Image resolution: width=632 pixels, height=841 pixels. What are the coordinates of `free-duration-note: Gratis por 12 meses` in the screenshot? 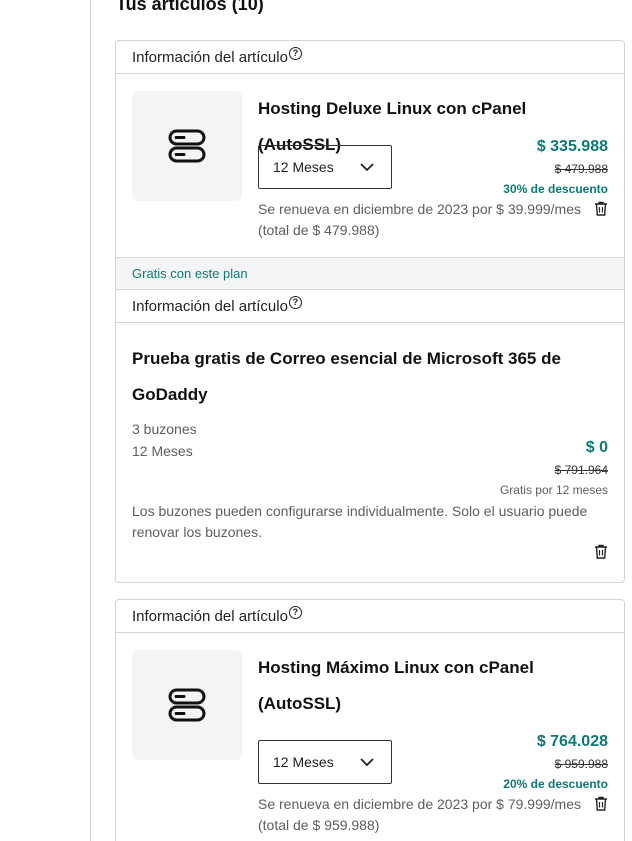 It's located at (553, 490).